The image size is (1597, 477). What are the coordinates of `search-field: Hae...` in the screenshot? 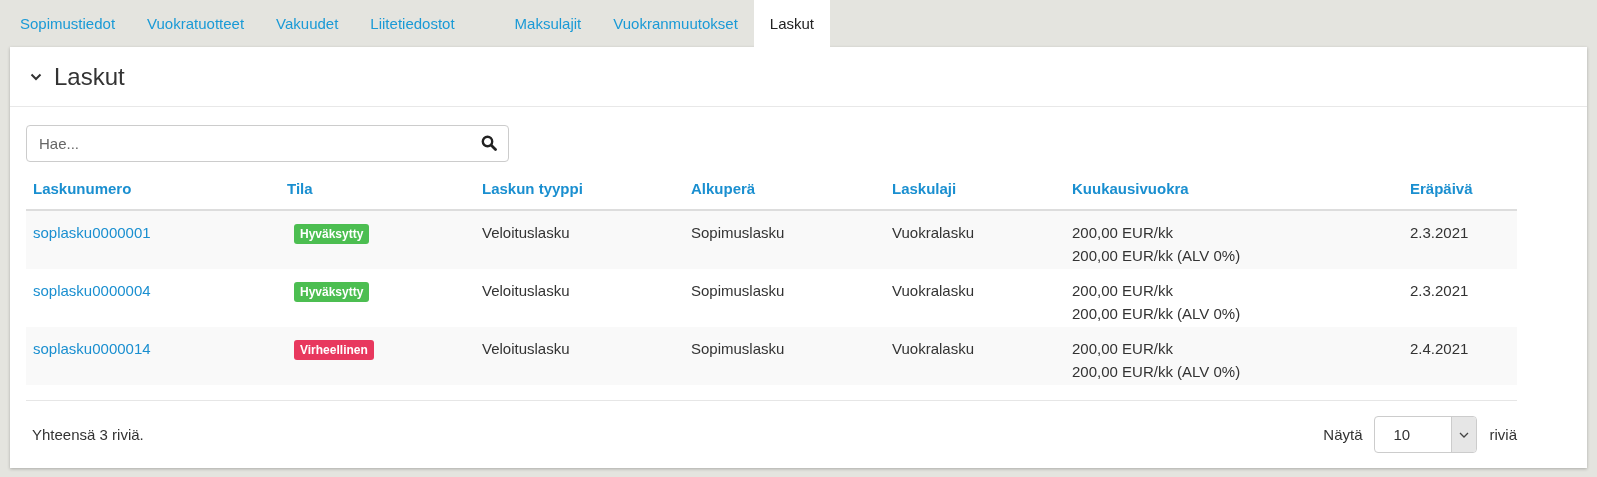 It's located at (267, 143).